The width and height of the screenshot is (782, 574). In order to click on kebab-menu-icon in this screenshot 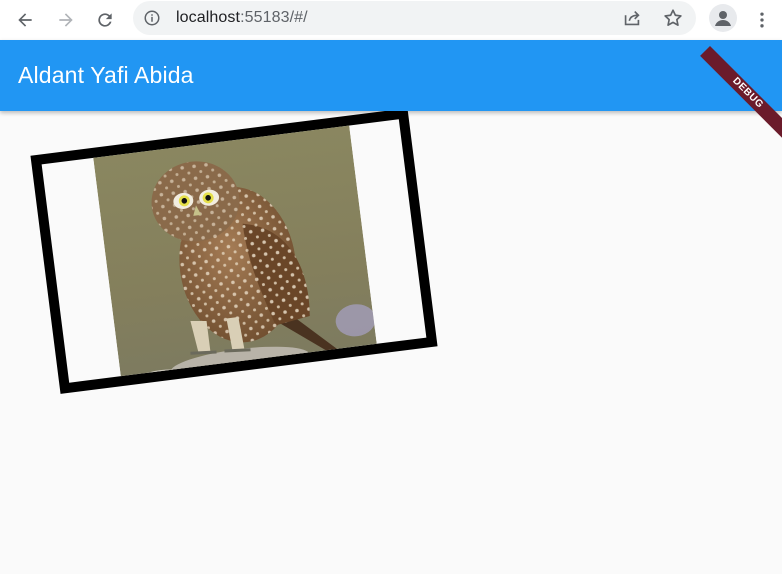, I will do `click(762, 20)`.